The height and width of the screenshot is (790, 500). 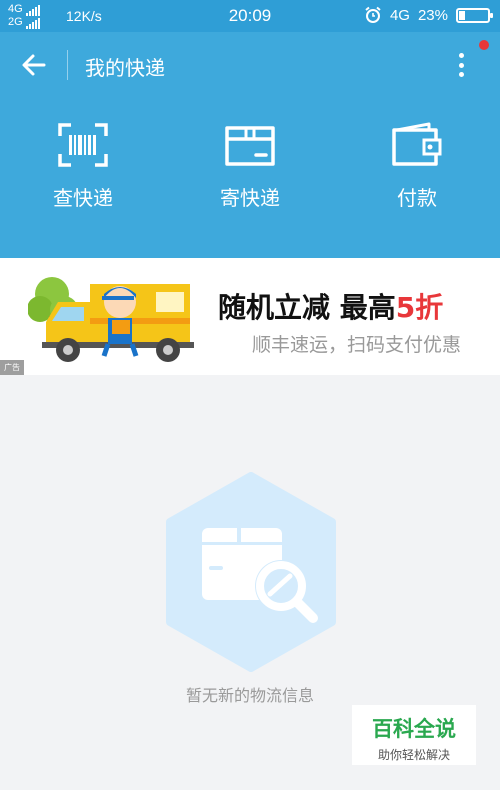 What do you see at coordinates (249, 695) in the screenshot?
I see `empty-message: 暂无新的物流信息` at bounding box center [249, 695].